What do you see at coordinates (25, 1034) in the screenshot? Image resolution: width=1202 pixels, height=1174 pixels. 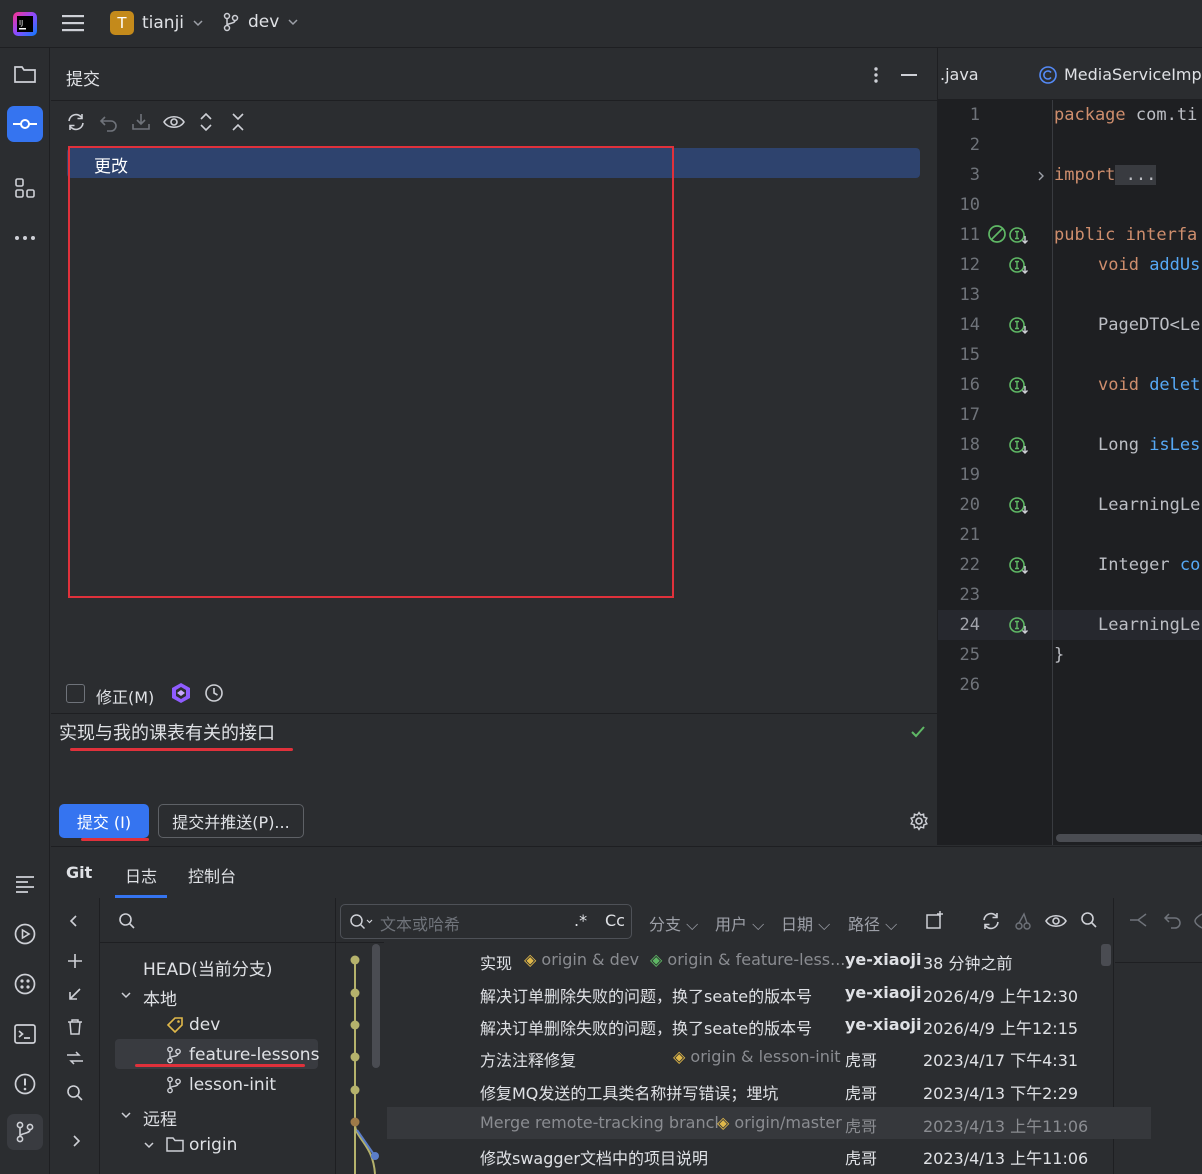 I see `terminal-icon` at bounding box center [25, 1034].